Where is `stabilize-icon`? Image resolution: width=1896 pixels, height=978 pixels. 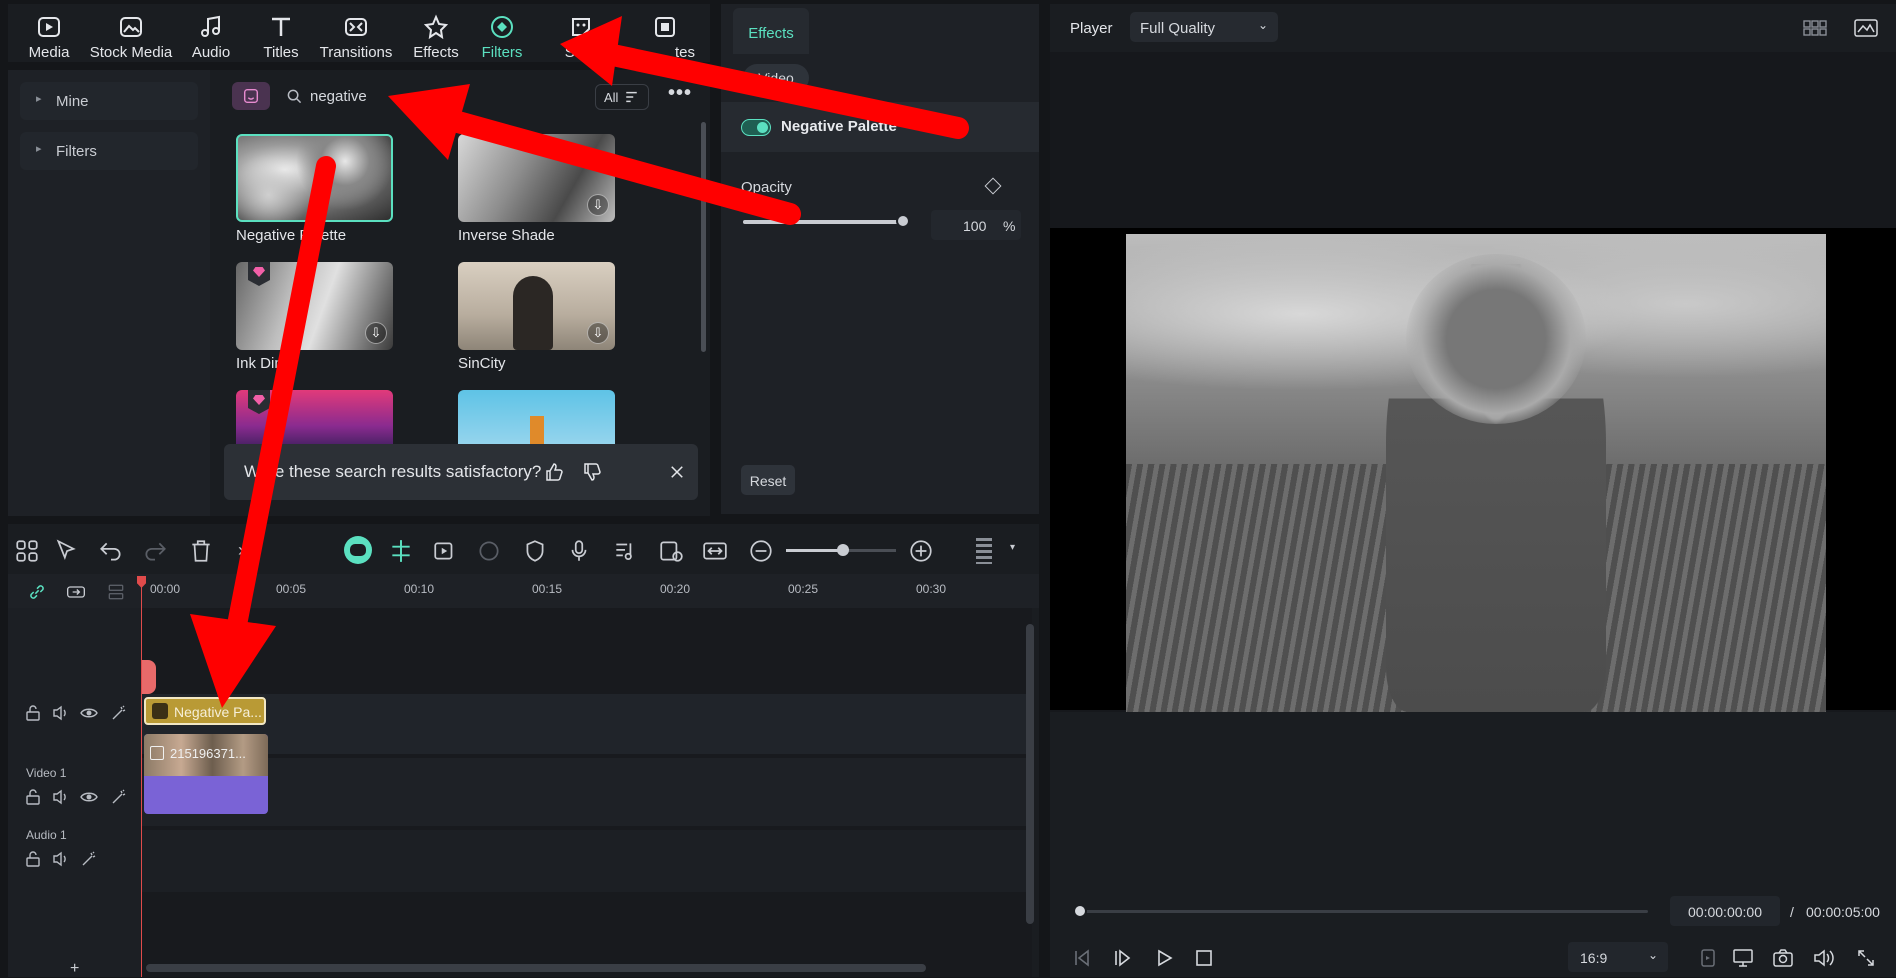
stabilize-icon is located at coordinates (489, 551).